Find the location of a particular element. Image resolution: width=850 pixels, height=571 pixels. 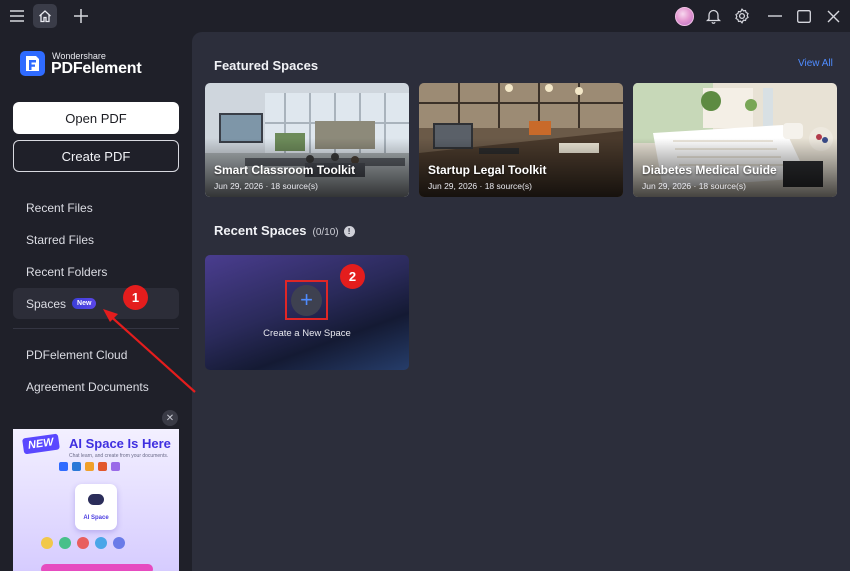

home-icon is located at coordinates (45, 16).